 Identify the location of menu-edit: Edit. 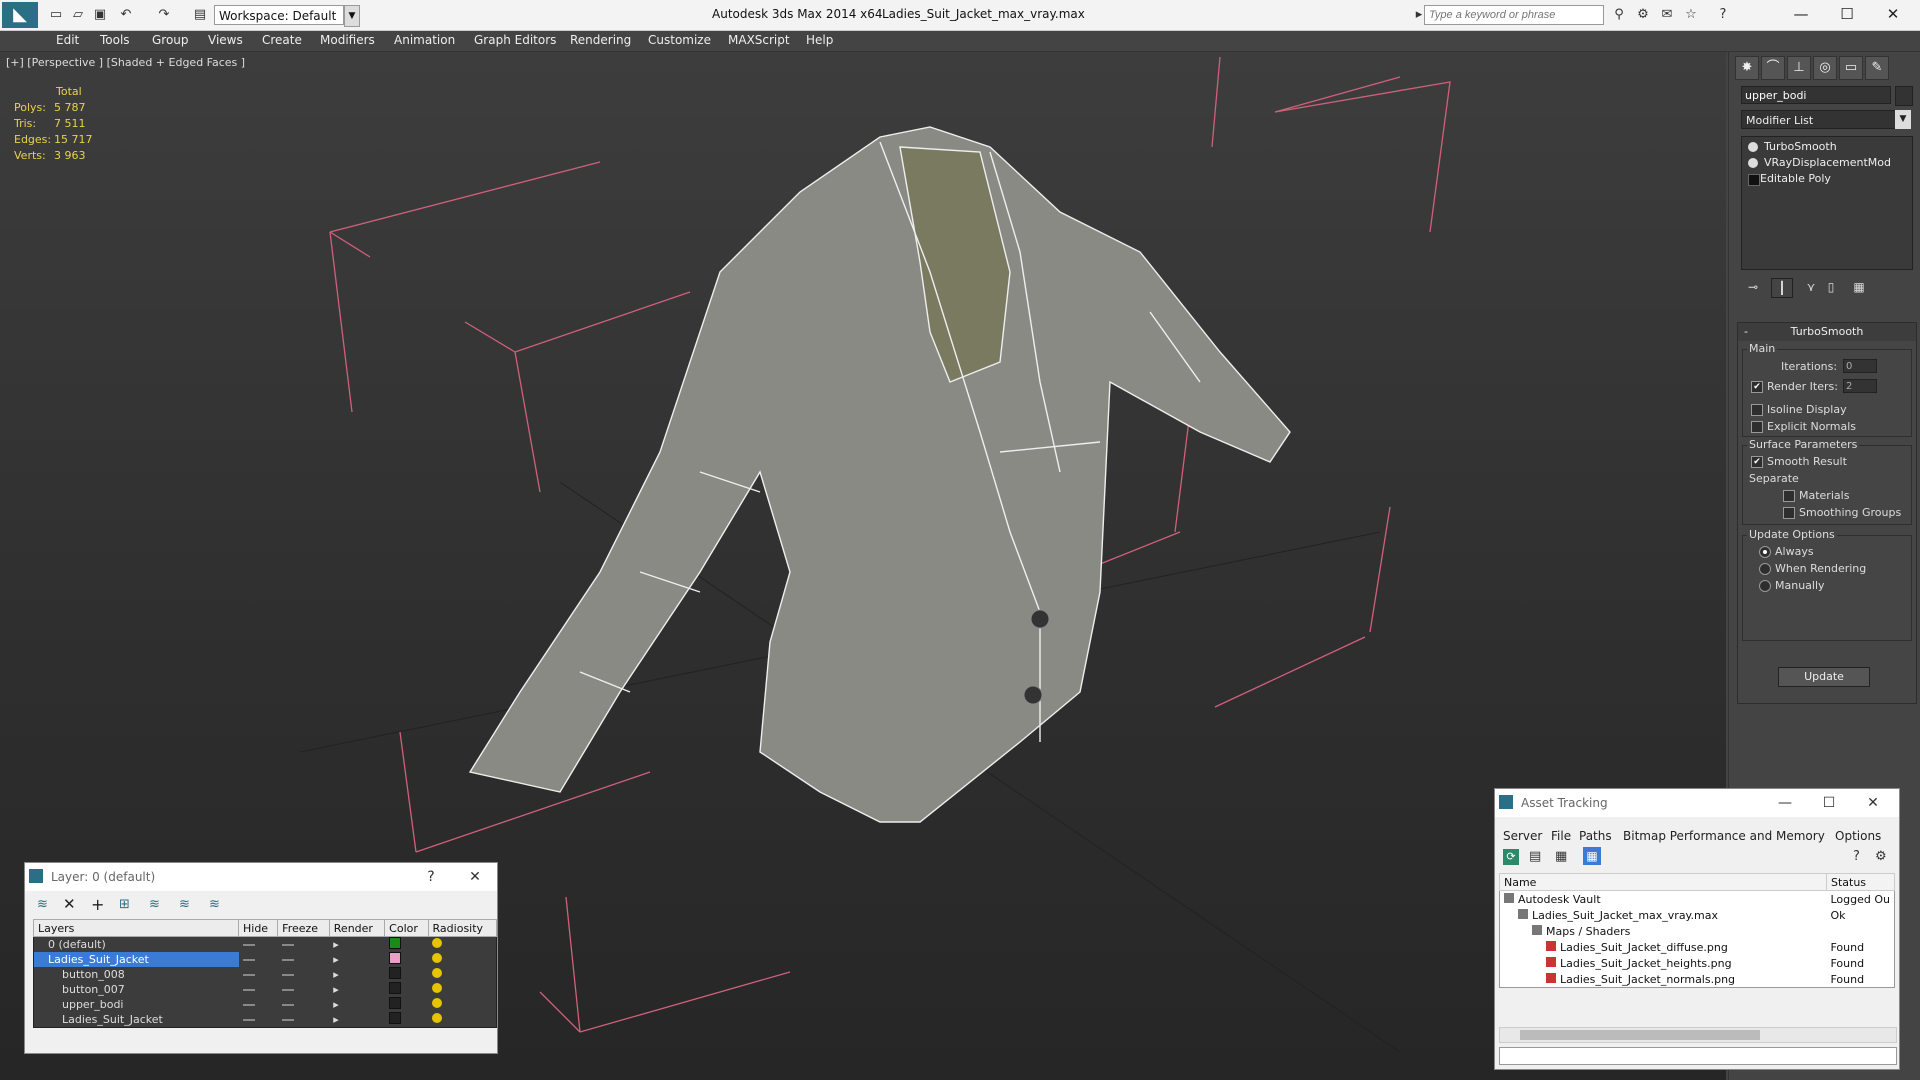
(67, 40).